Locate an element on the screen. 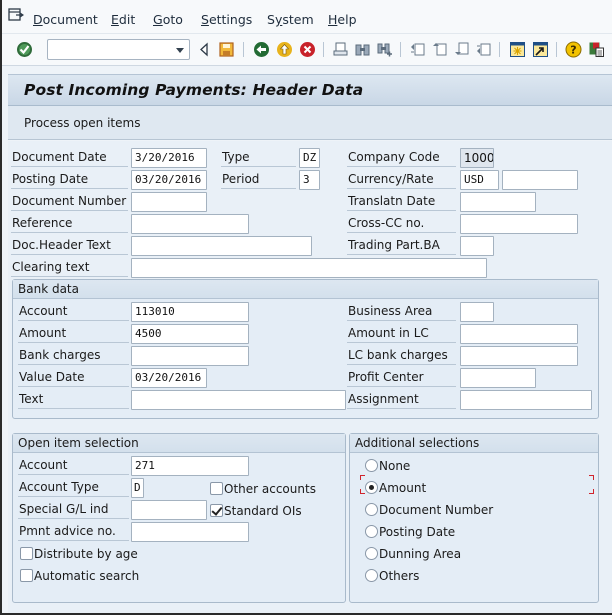 The height and width of the screenshot is (615, 612). clearing-text-label: Clearing text is located at coordinates (69, 267).